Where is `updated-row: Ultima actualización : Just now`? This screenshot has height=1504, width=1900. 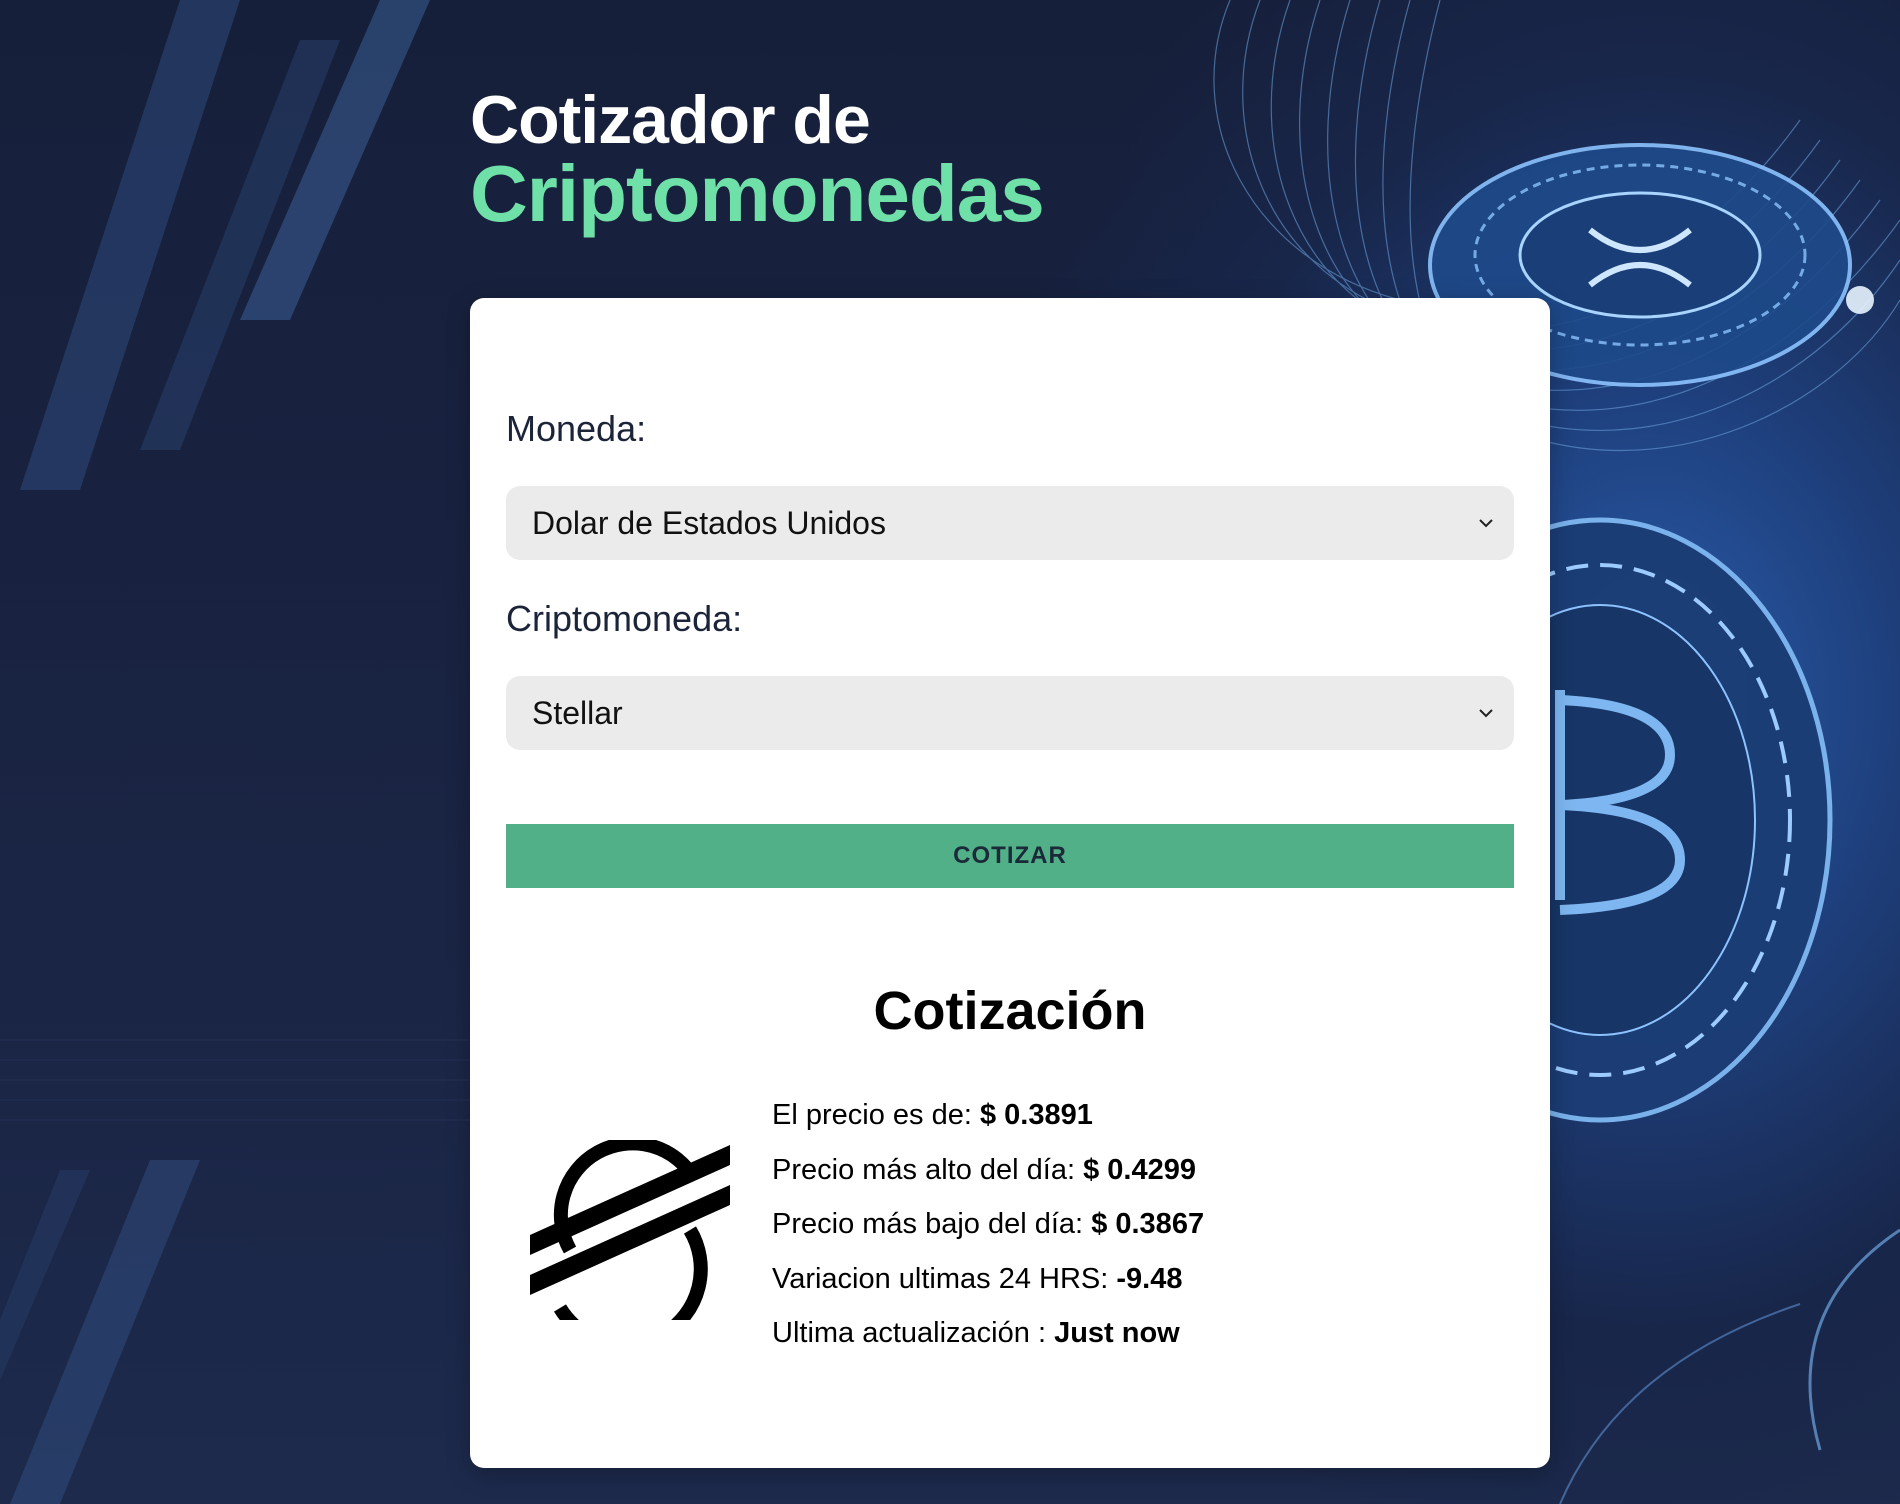 updated-row: Ultima actualización : Just now is located at coordinates (988, 1333).